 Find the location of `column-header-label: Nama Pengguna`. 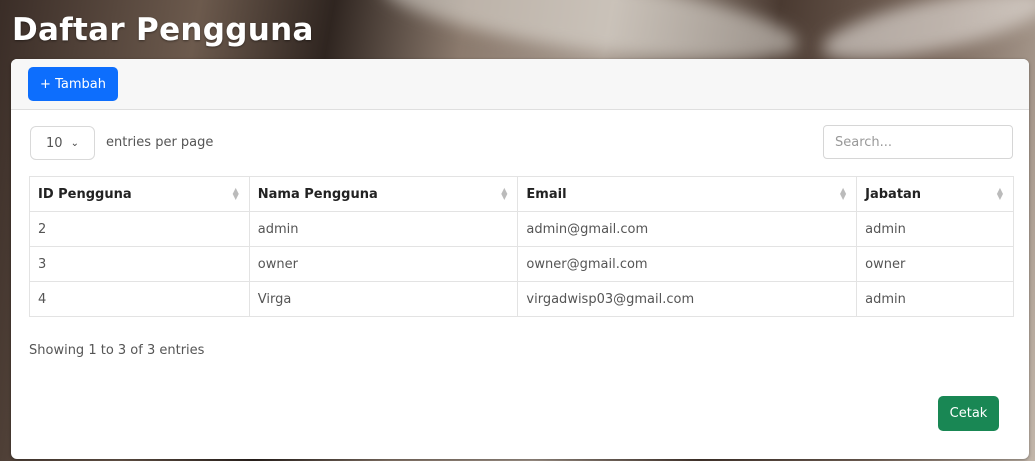

column-header-label: Nama Pengguna is located at coordinates (317, 194).